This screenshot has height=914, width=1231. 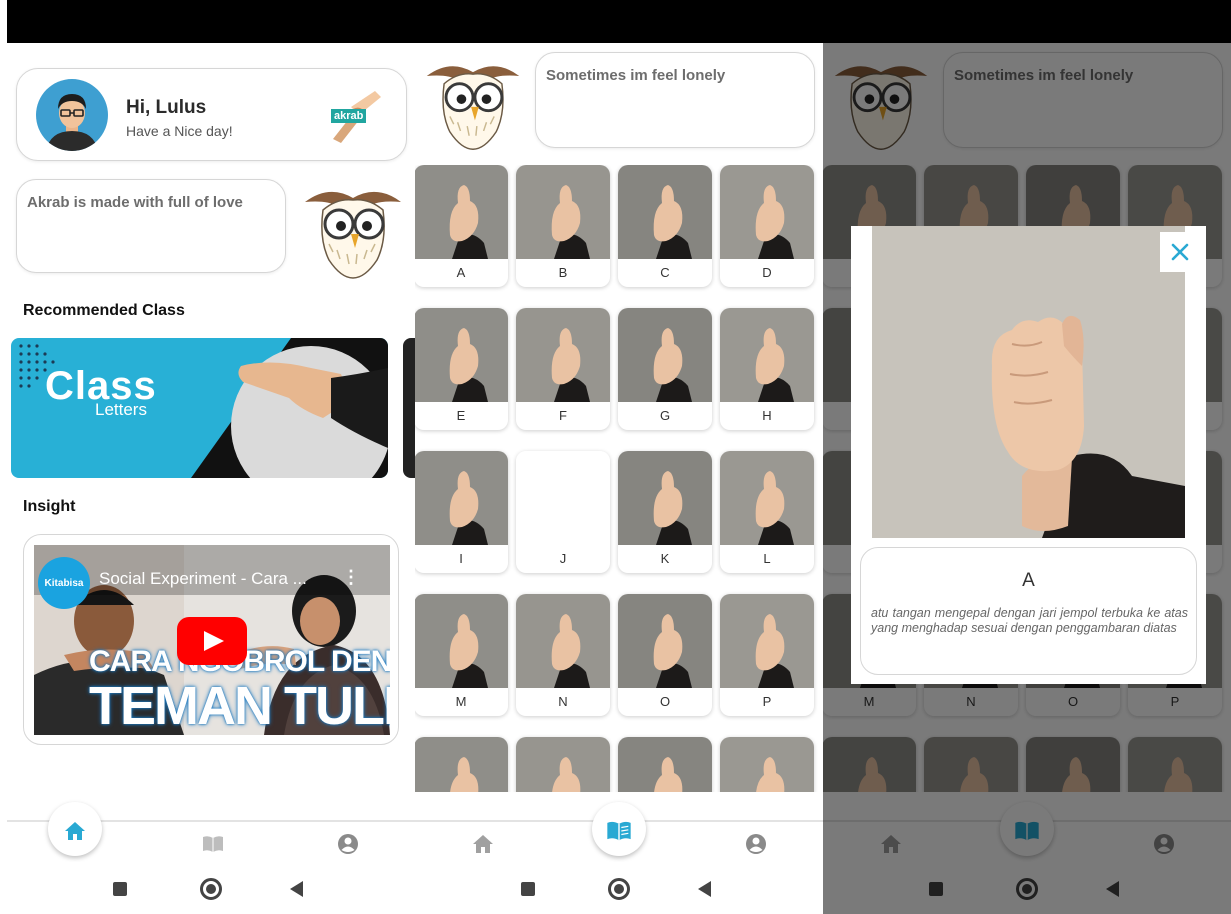 I want to click on letter-label: A, so click(x=461, y=272).